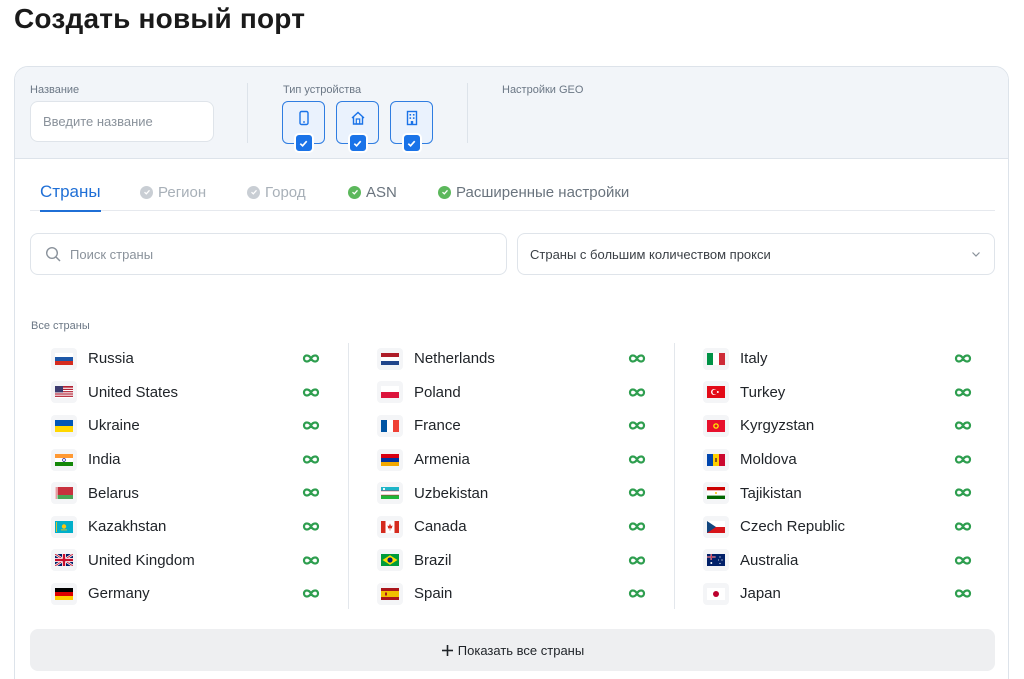 The width and height of the screenshot is (1024, 679). What do you see at coordinates (64, 459) in the screenshot?
I see `flag-in-icon` at bounding box center [64, 459].